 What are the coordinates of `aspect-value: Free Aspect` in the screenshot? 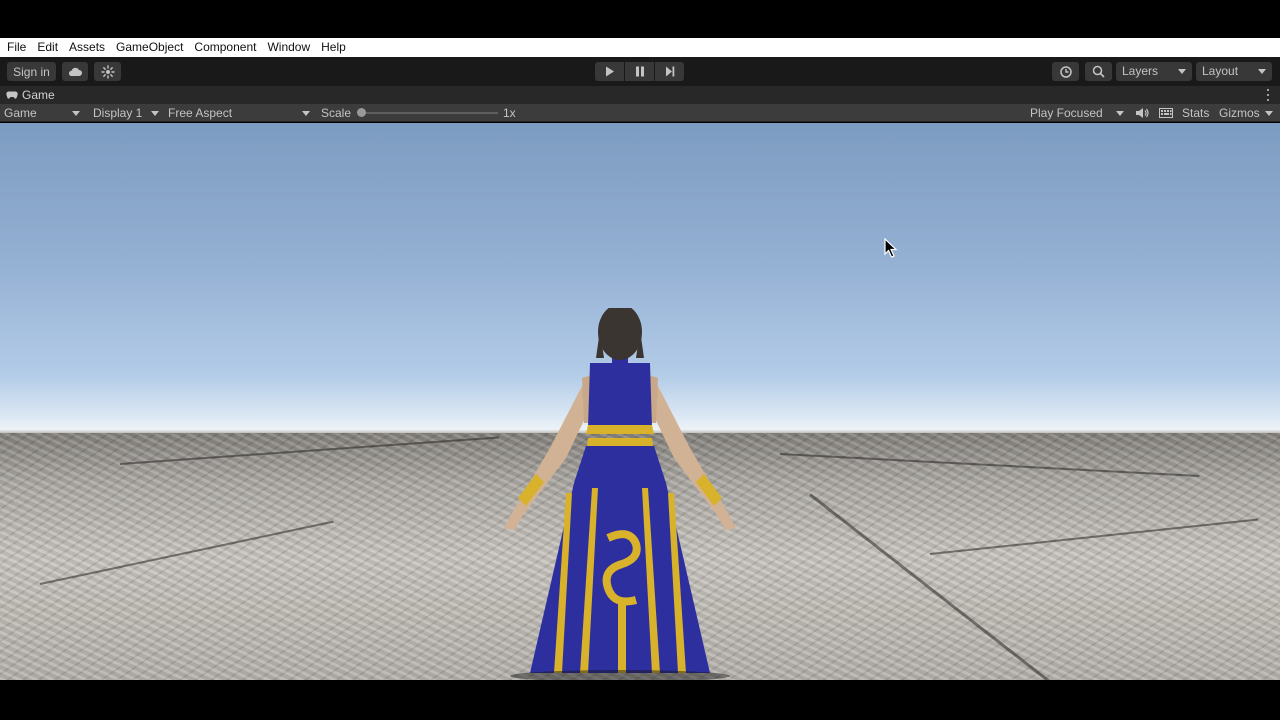 It's located at (200, 113).